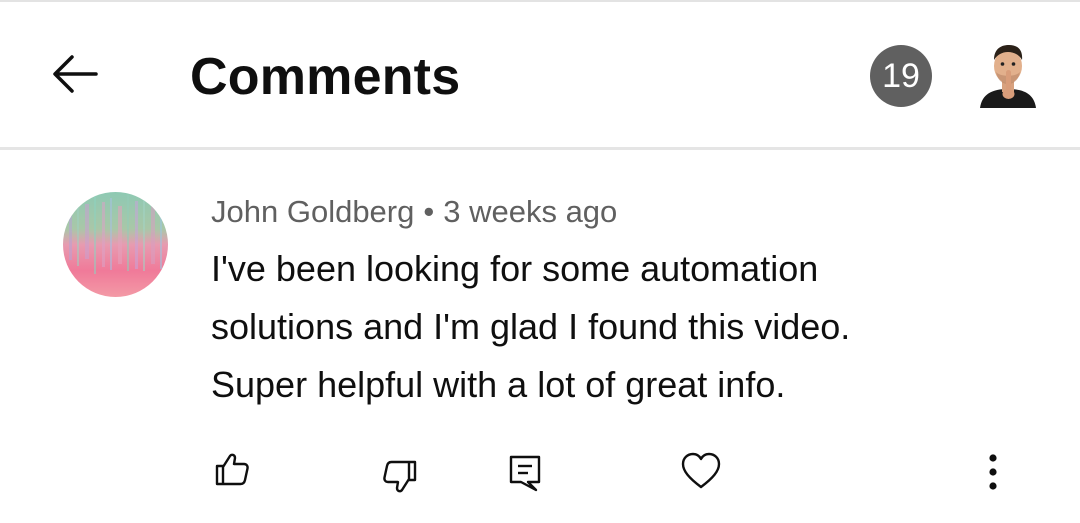  What do you see at coordinates (498, 384) in the screenshot?
I see `comment-text-line: Super helpful with a lot of great info.` at bounding box center [498, 384].